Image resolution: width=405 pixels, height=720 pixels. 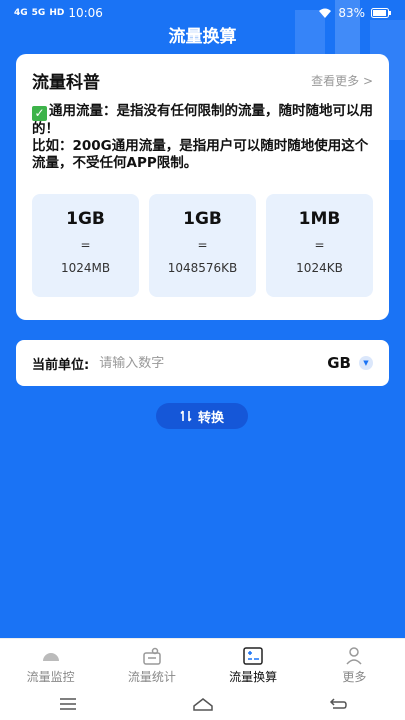 What do you see at coordinates (50, 677) in the screenshot?
I see `tab-label: 流量监控` at bounding box center [50, 677].